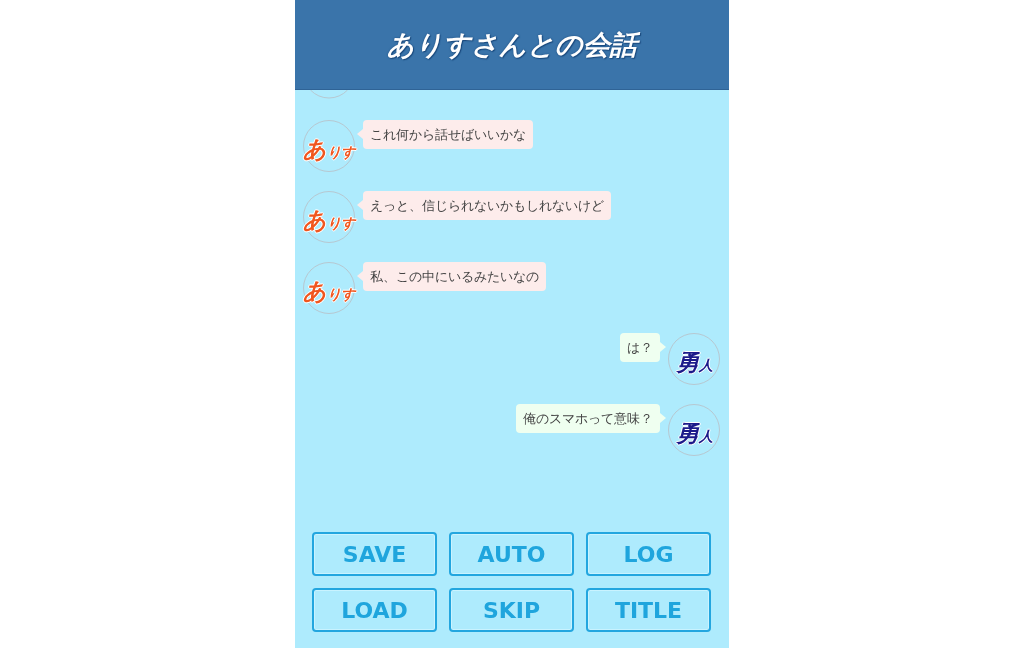 The image size is (1024, 648). Describe the element at coordinates (648, 554) in the screenshot. I see `menu-button: LOG` at that location.